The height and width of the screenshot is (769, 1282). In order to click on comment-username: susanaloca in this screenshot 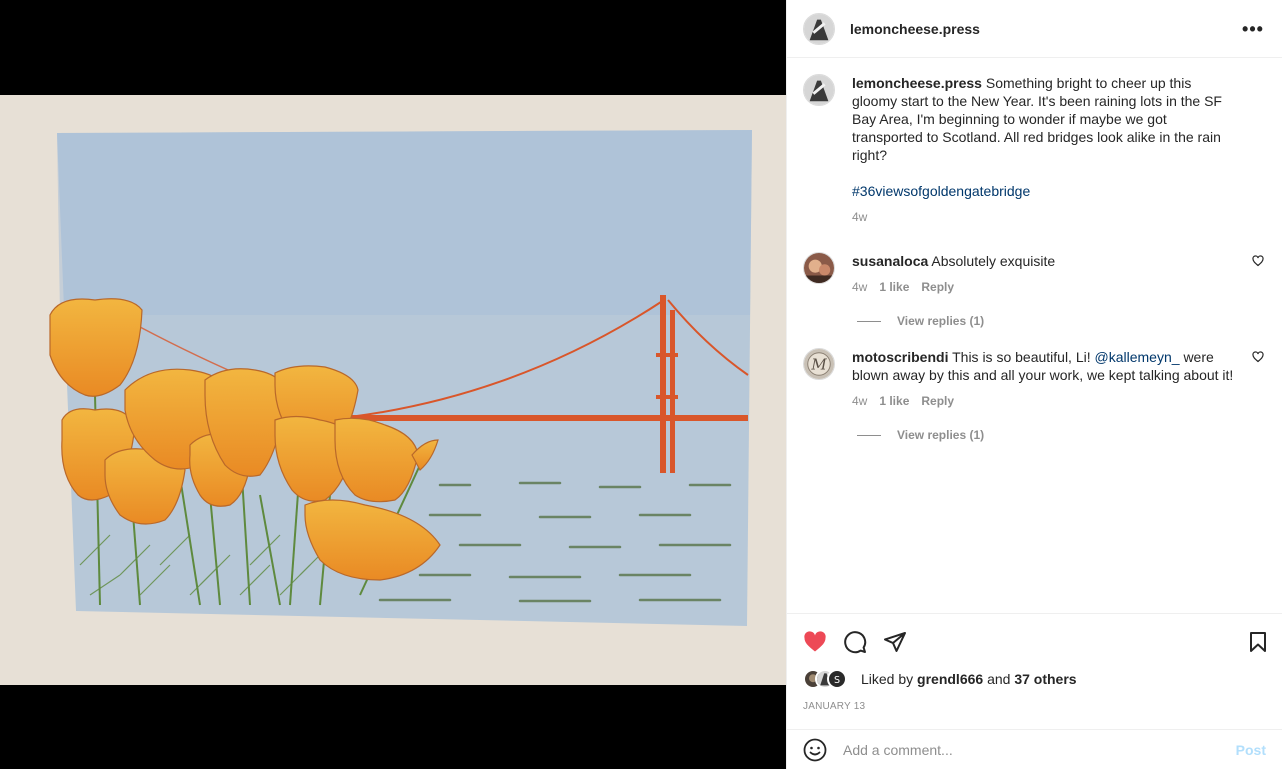, I will do `click(890, 261)`.